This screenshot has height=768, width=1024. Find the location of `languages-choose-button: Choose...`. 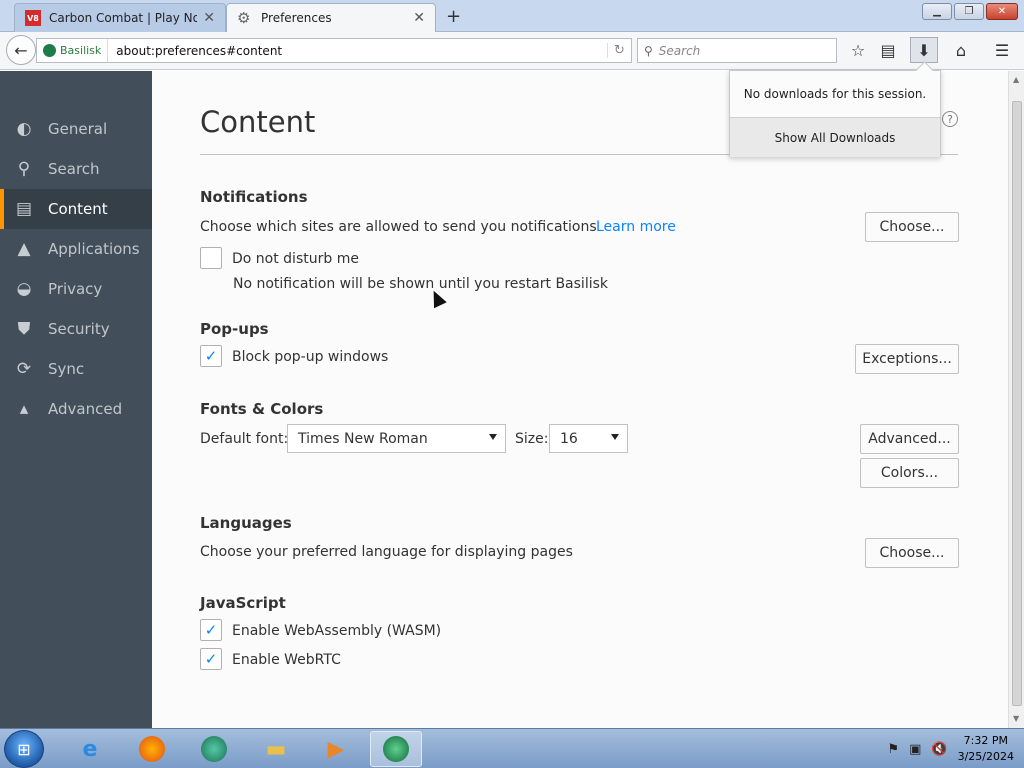

languages-choose-button: Choose... is located at coordinates (912, 553).